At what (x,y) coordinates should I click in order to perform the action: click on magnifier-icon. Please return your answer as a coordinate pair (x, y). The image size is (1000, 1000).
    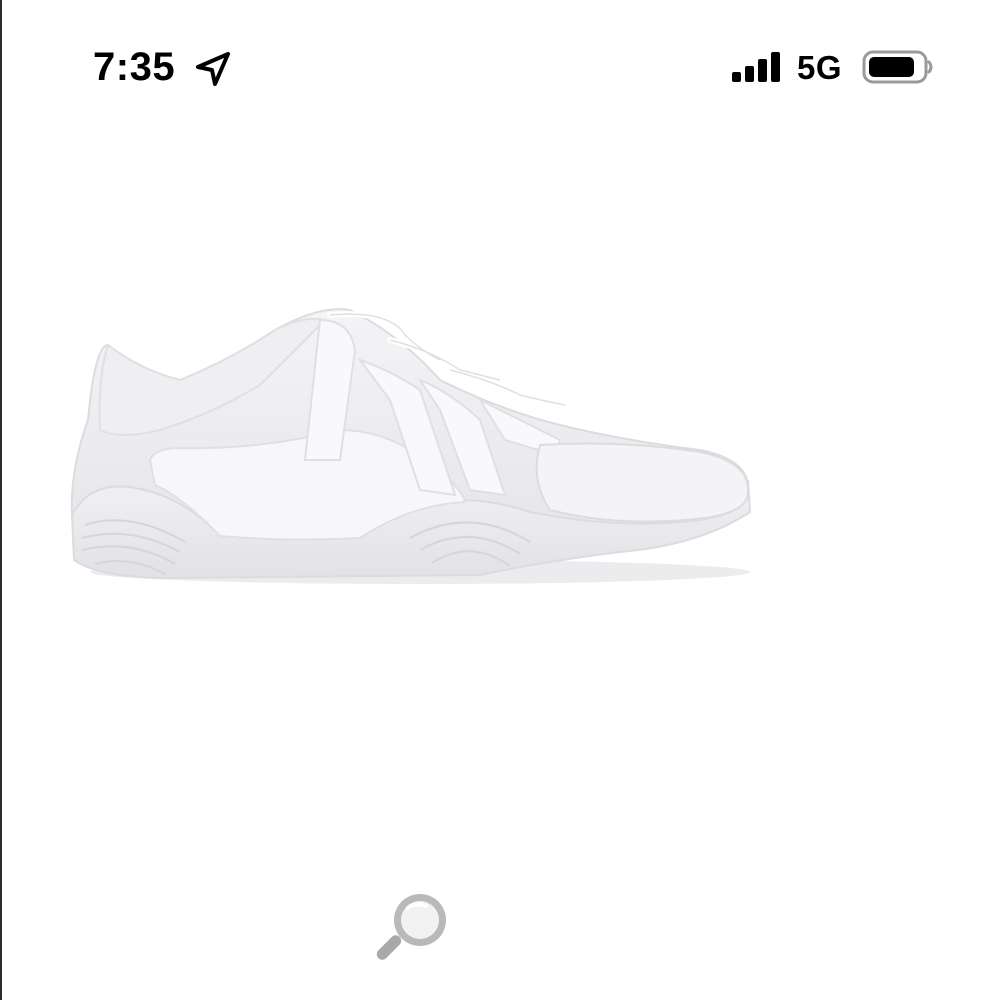
    Looking at the image, I should click on (410, 930).